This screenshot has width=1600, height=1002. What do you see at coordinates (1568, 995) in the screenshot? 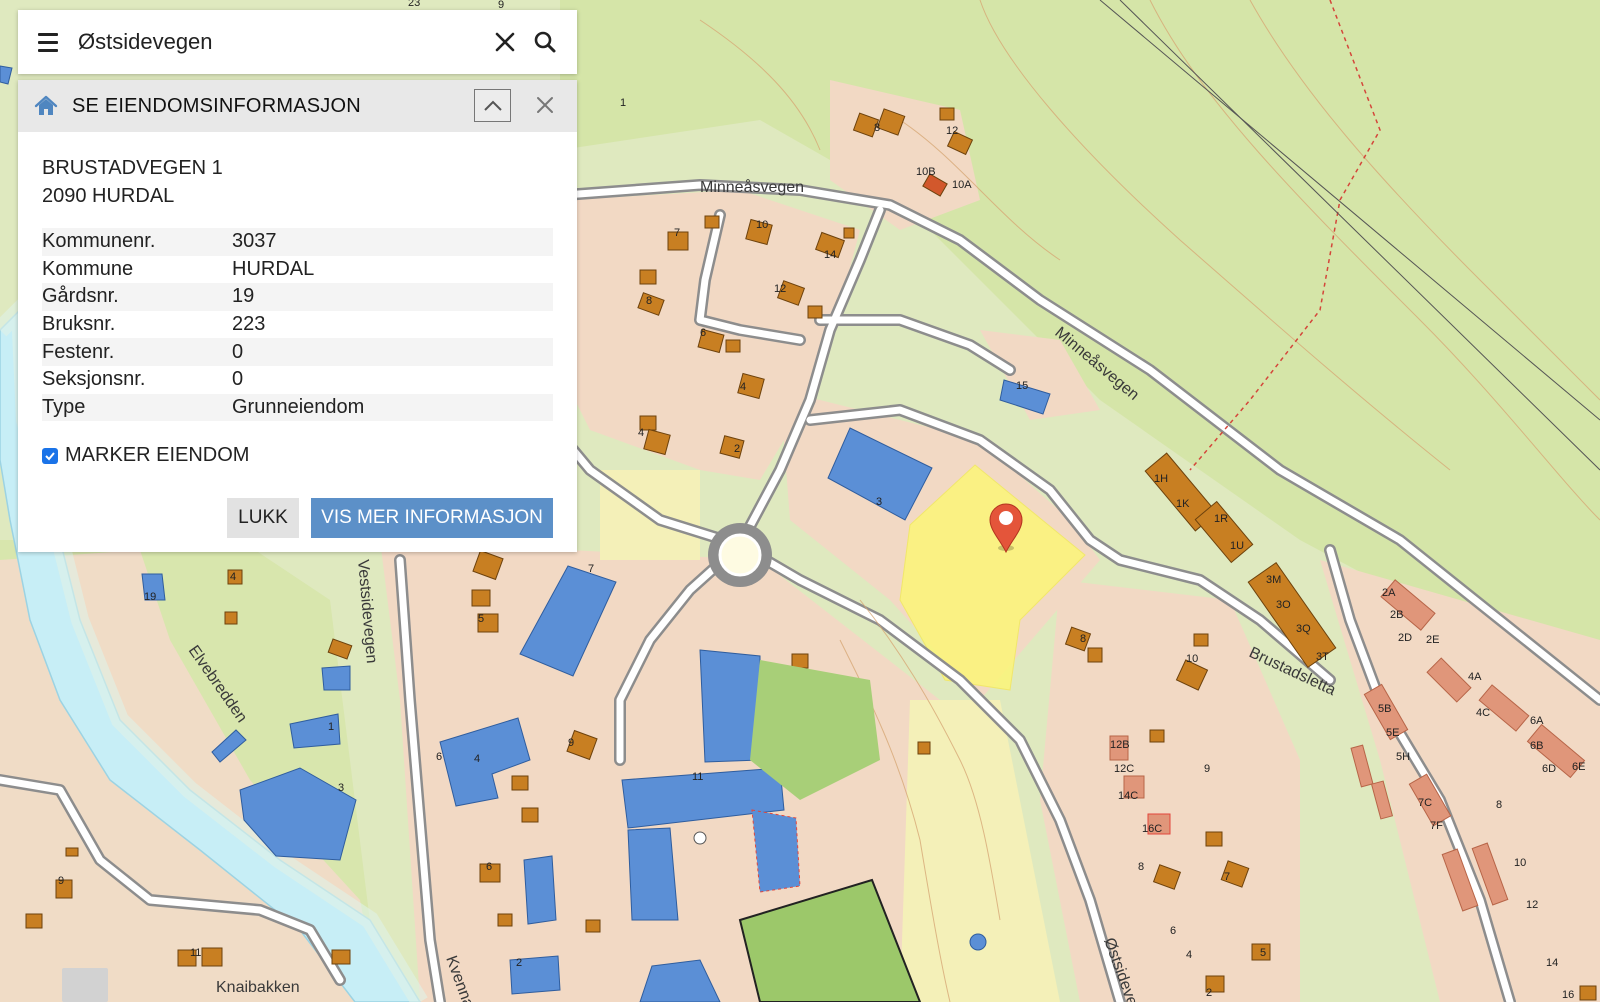
I see `house-number: 16` at bounding box center [1568, 995].